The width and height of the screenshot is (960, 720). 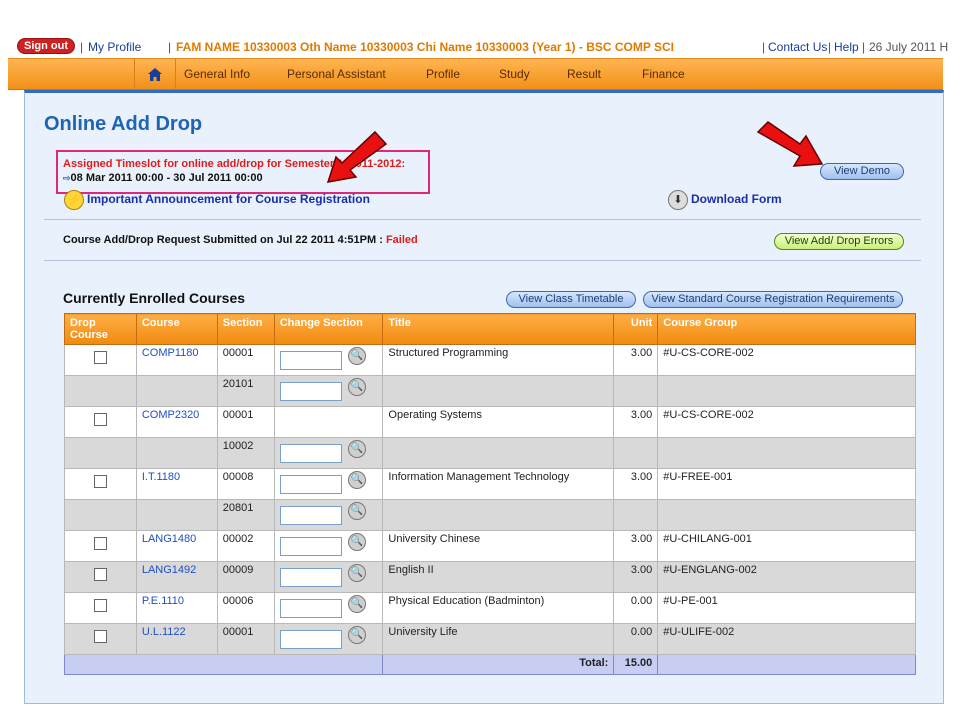 What do you see at coordinates (67, 178) in the screenshot?
I see `arrow-right-icon: ⇨` at bounding box center [67, 178].